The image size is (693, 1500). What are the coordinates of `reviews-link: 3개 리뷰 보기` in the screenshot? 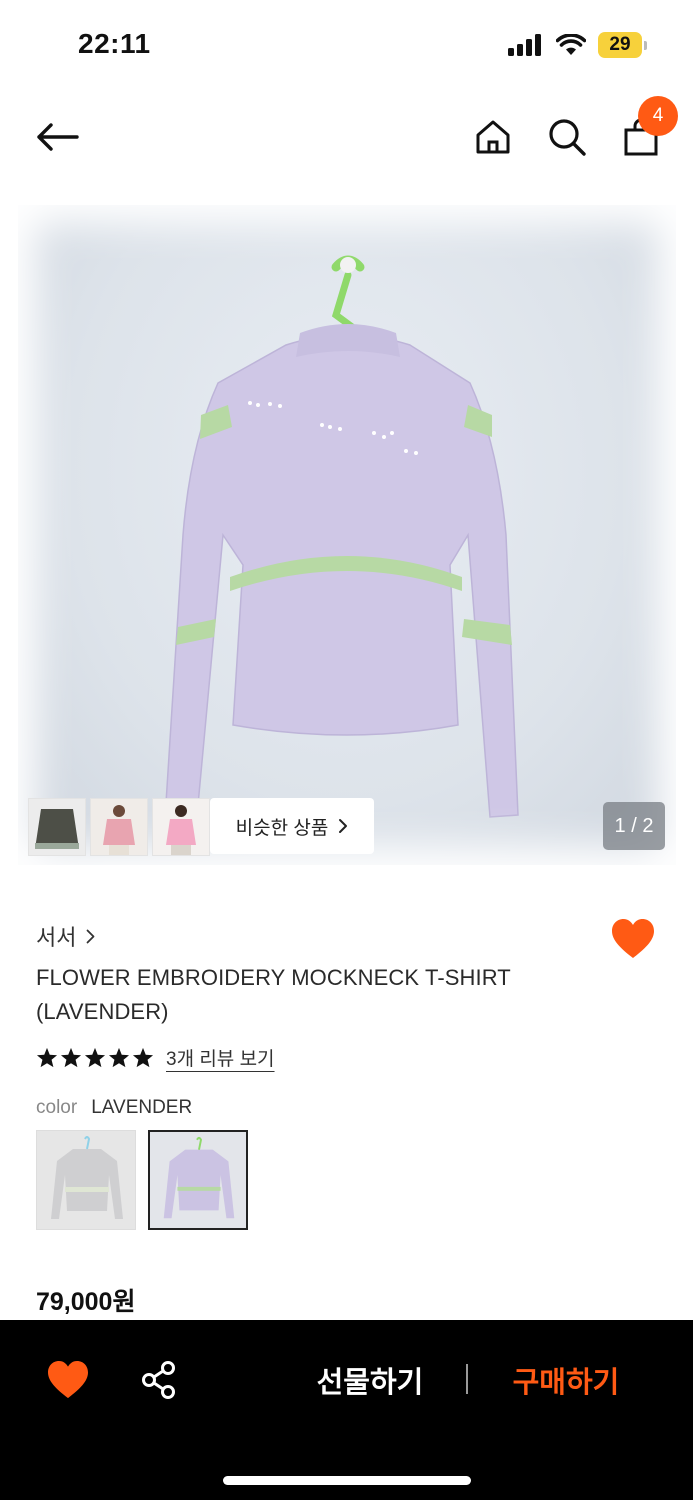 It's located at (220, 1057).